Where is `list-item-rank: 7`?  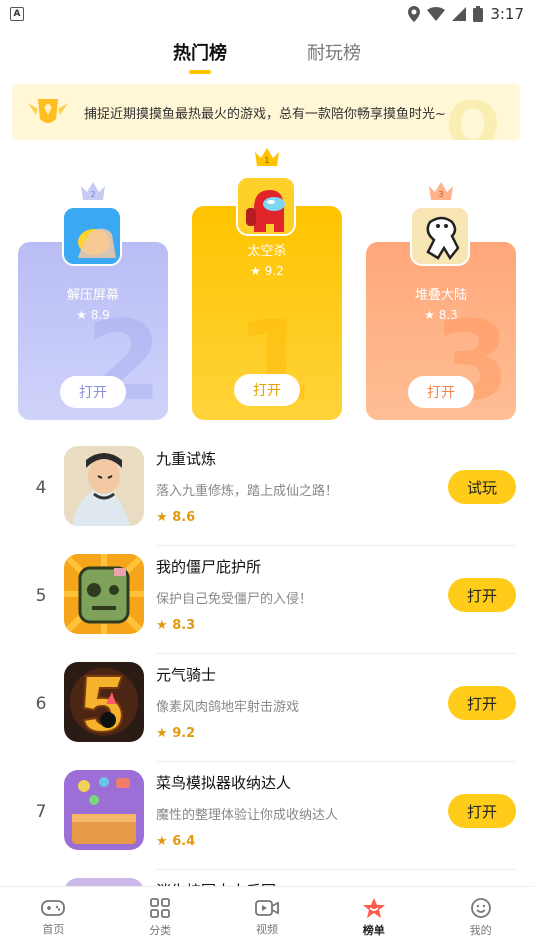 list-item-rank: 7 is located at coordinates (41, 812).